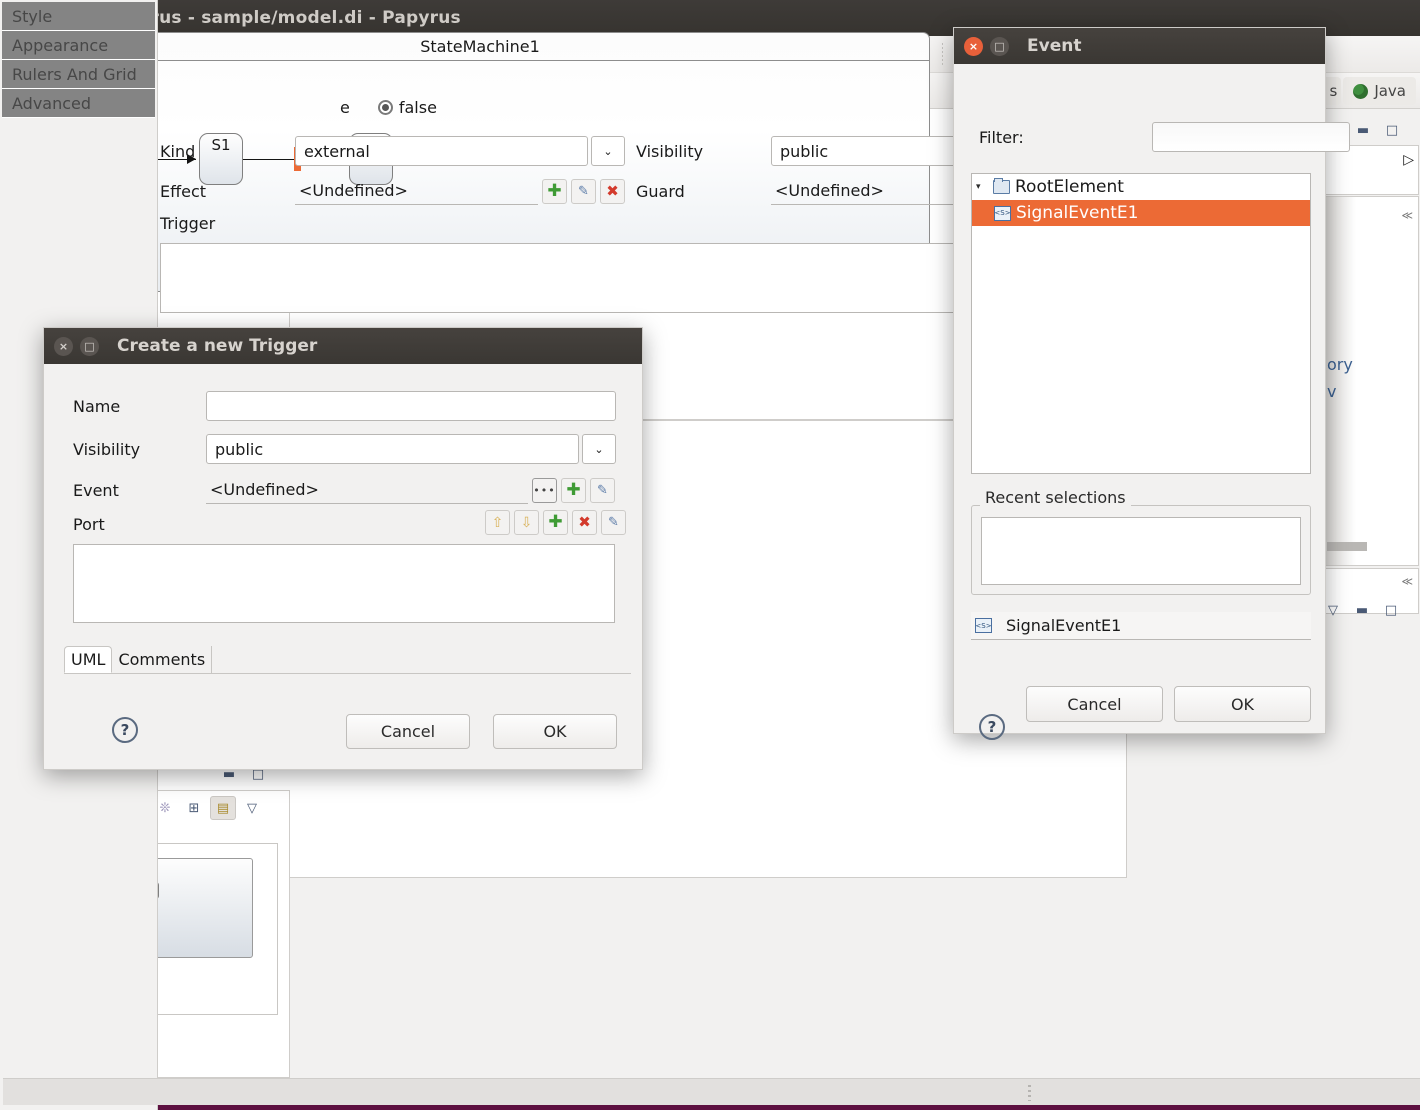 This screenshot has width=1420, height=1110. Describe the element at coordinates (1001, 186) in the screenshot. I see `package-icon` at that location.